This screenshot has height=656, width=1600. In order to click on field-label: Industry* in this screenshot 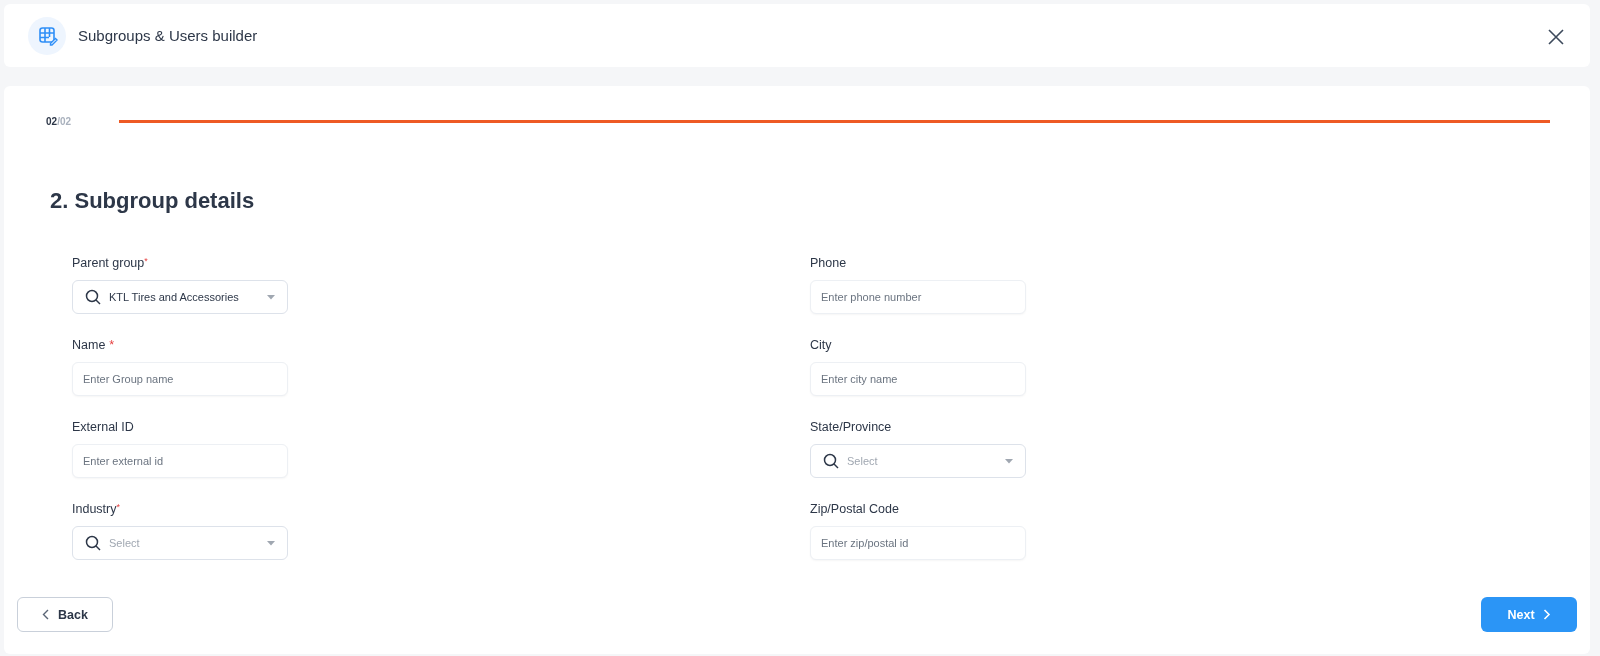, I will do `click(96, 509)`.